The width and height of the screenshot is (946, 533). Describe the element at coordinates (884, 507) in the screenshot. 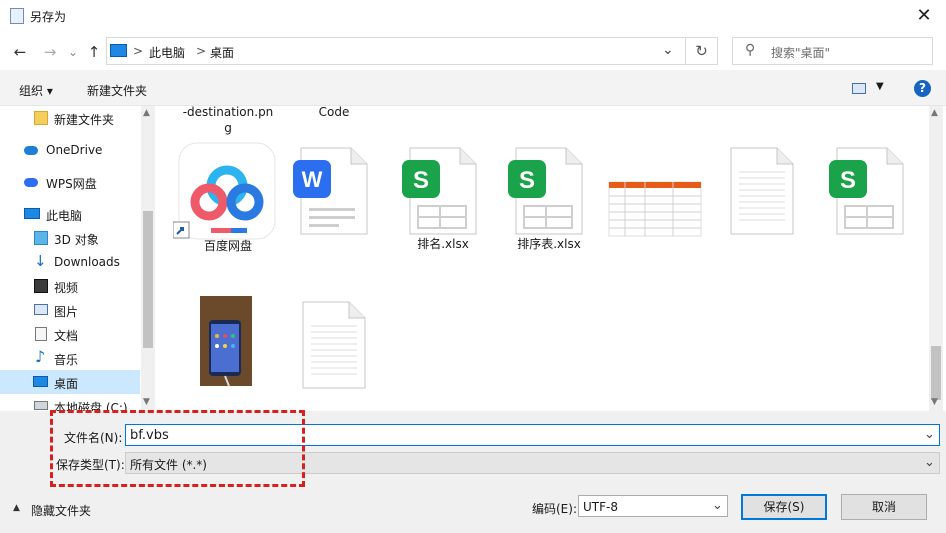

I see `cancel-button: 取消` at that location.